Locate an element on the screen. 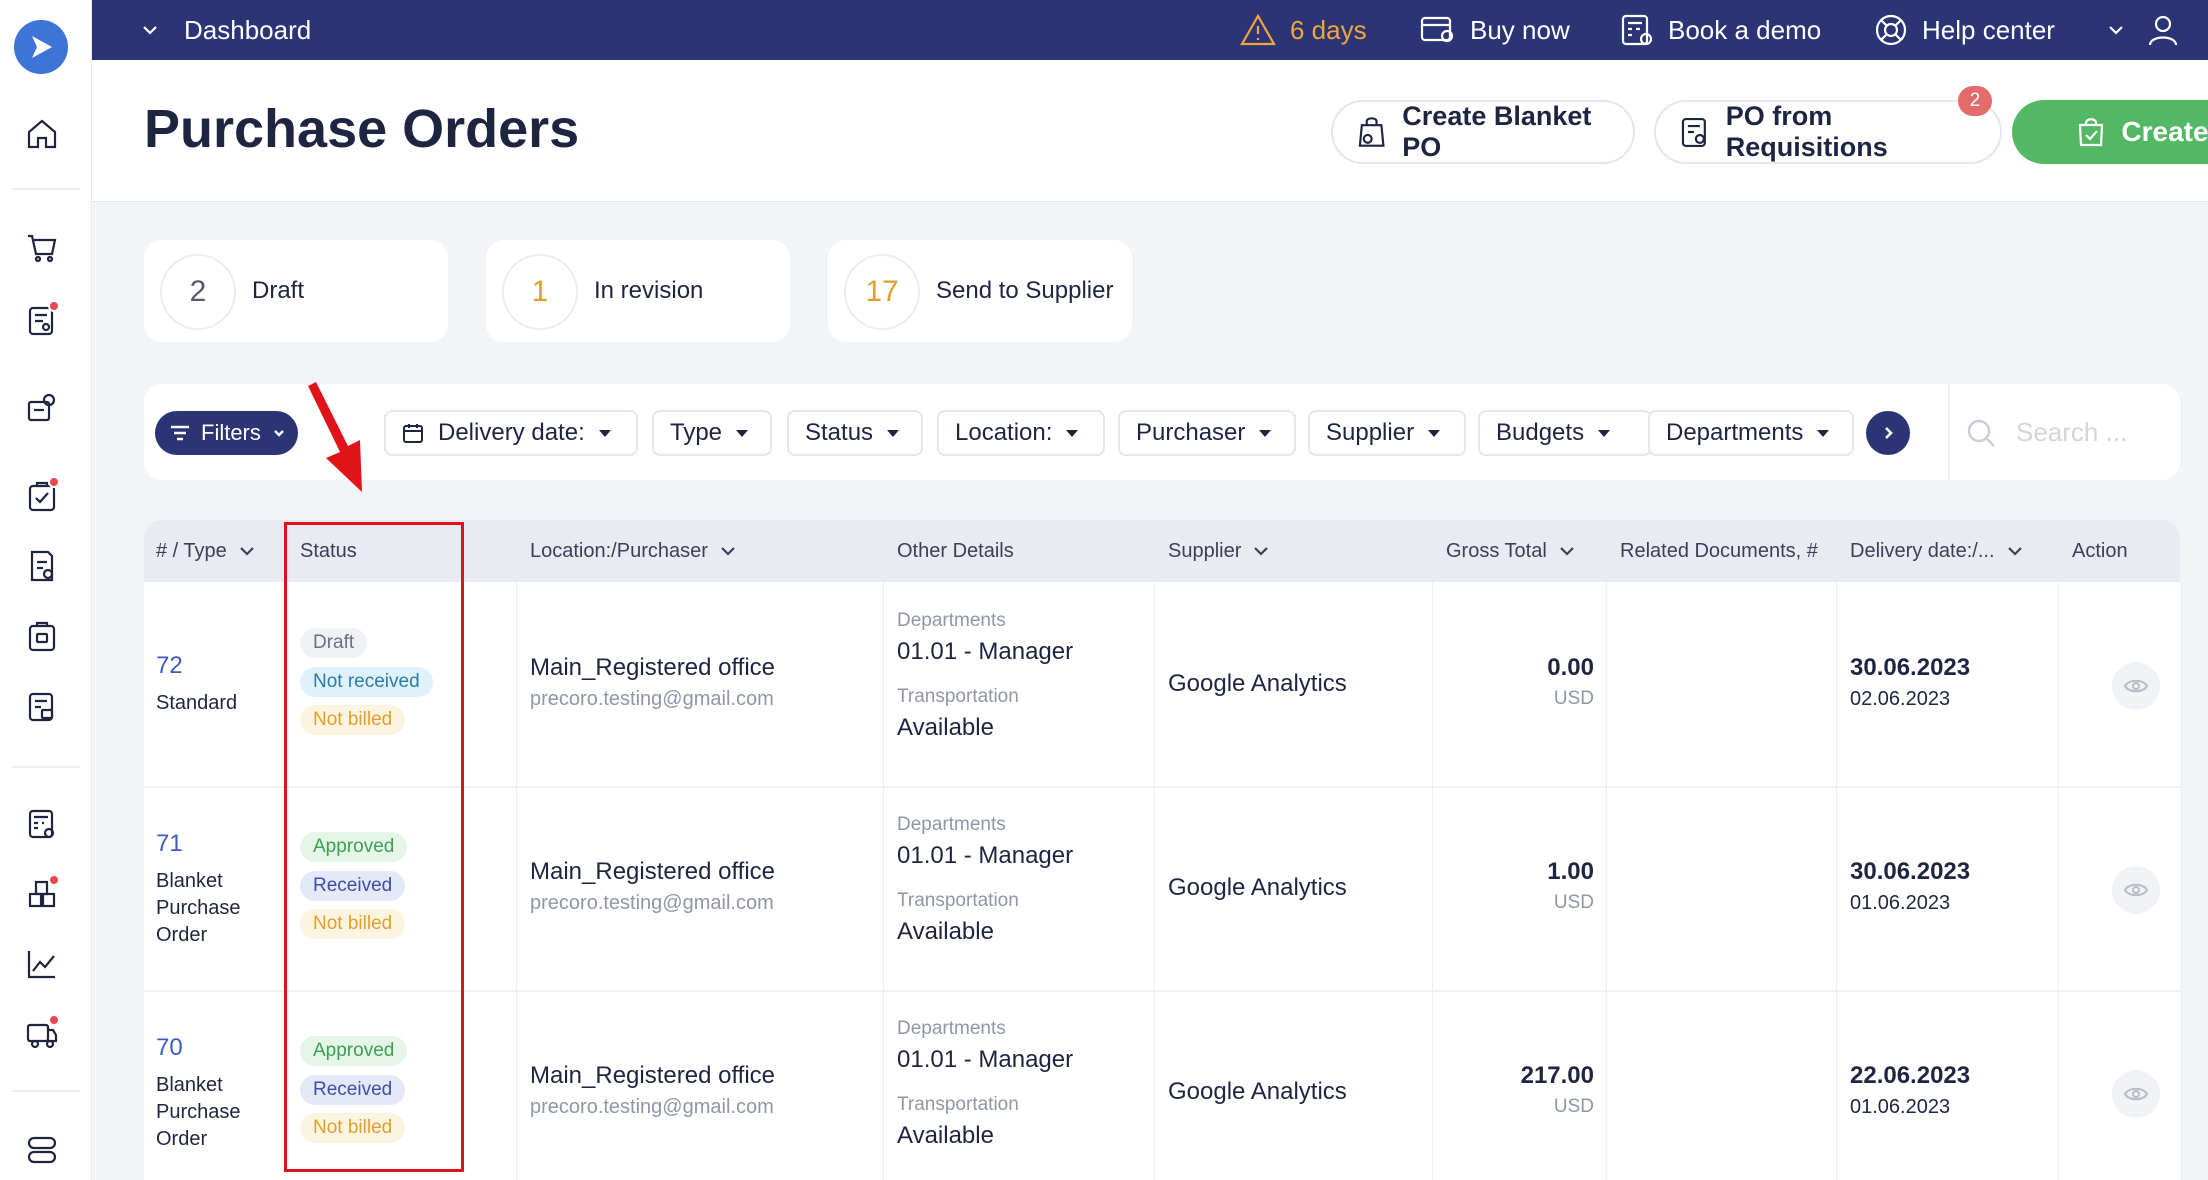 The image size is (2208, 1180). cart-icon is located at coordinates (42, 248).